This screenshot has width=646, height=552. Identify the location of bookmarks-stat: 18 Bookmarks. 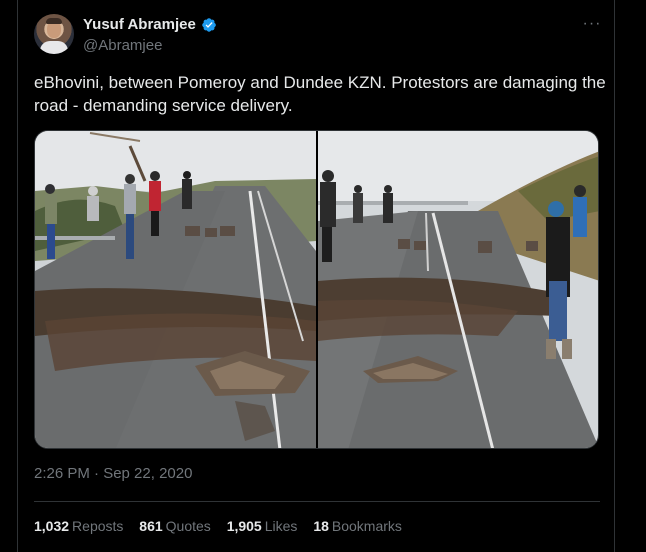
(357, 526).